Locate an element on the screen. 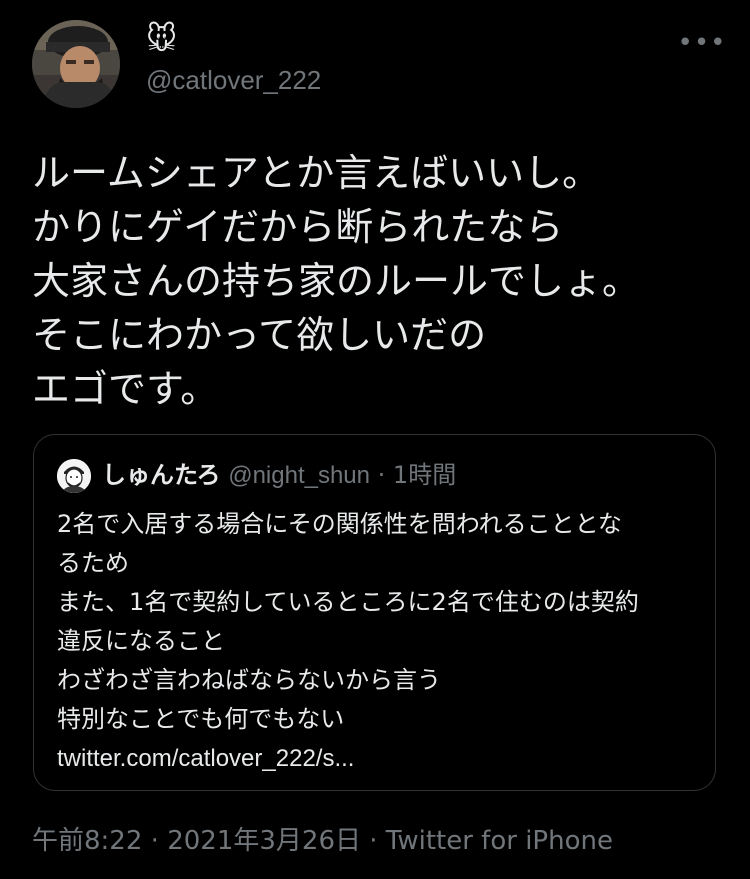 The image size is (750, 879). more-options-button: ••• is located at coordinates (702, 43).